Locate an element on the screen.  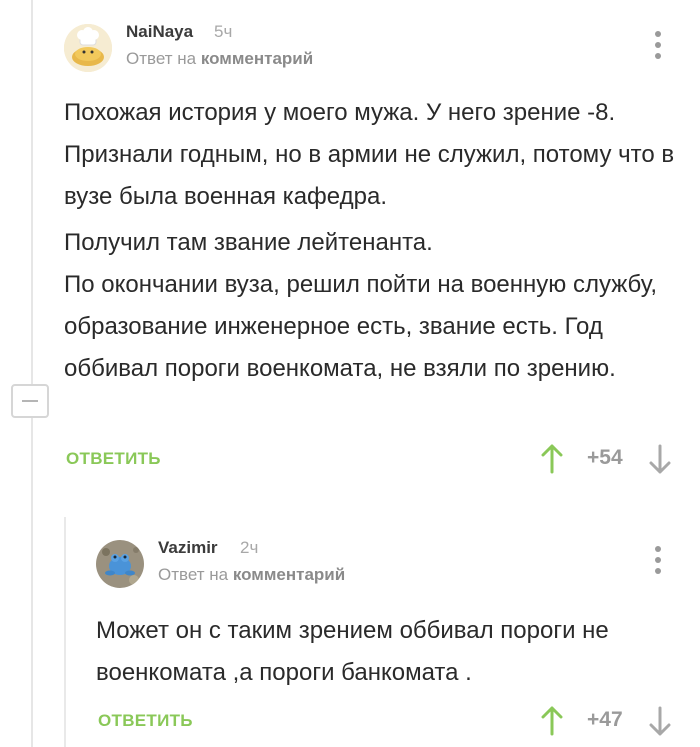
username: Vazimir is located at coordinates (188, 548).